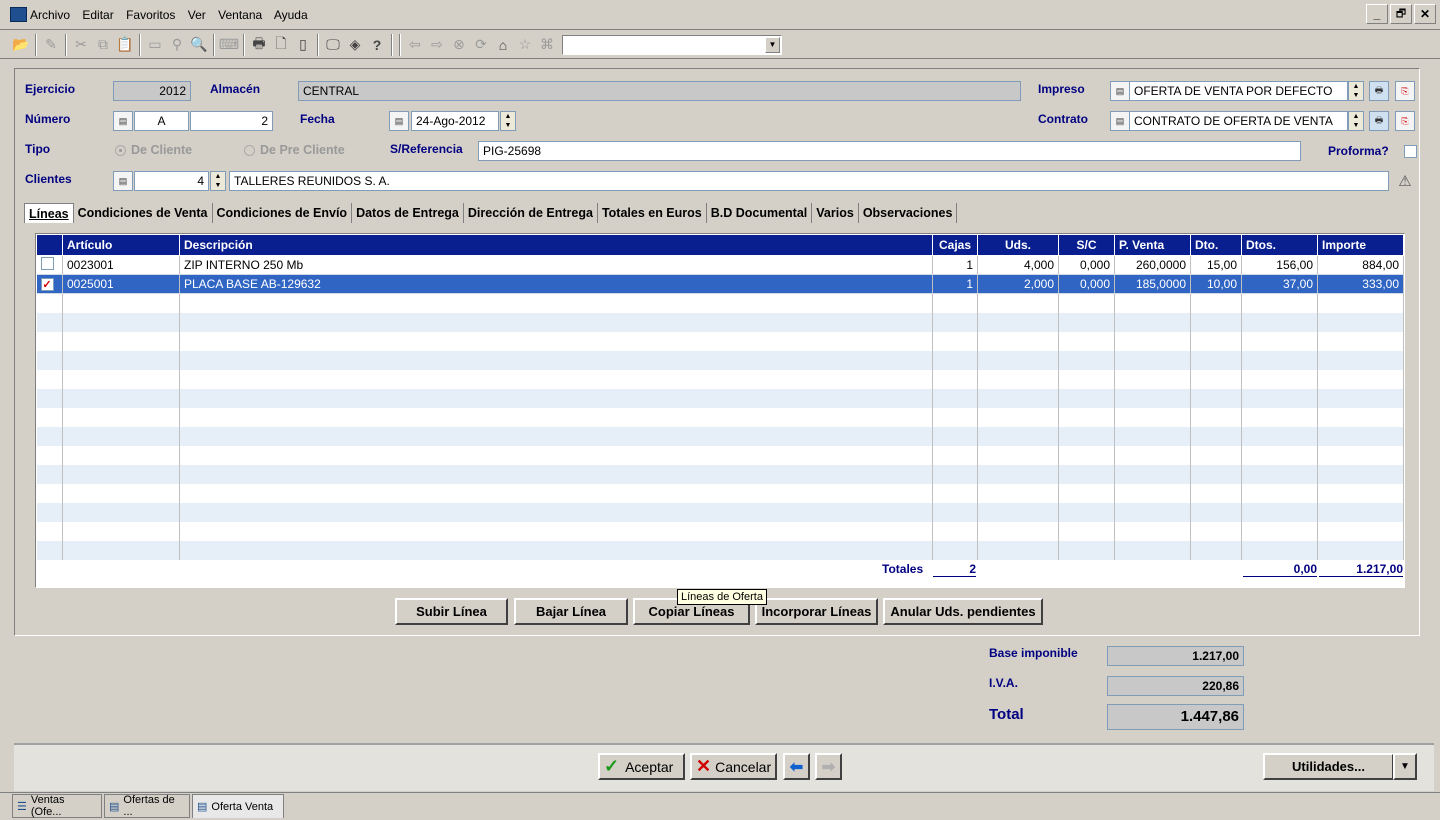  Describe the element at coordinates (1360, 245) in the screenshot. I see `col-importe: Importe` at that location.